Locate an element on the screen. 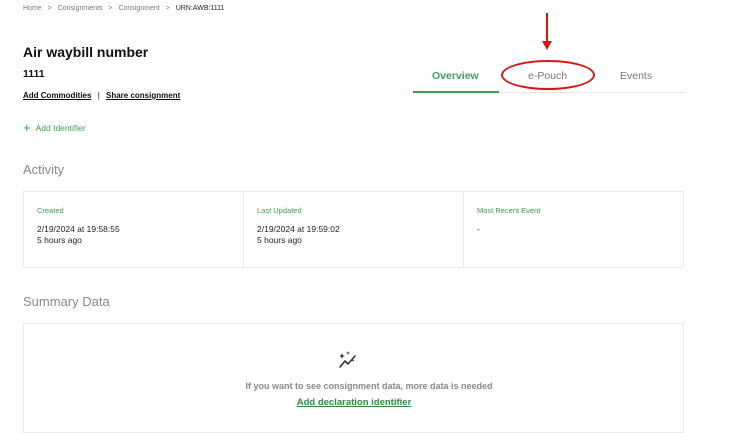  breadcrumb-consignment: Consignment is located at coordinates (138, 8).